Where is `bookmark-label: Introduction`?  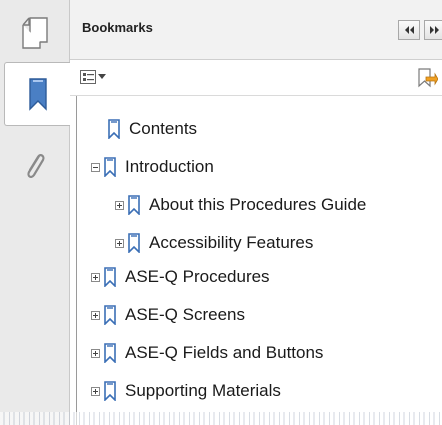
bookmark-label: Introduction is located at coordinates (169, 166).